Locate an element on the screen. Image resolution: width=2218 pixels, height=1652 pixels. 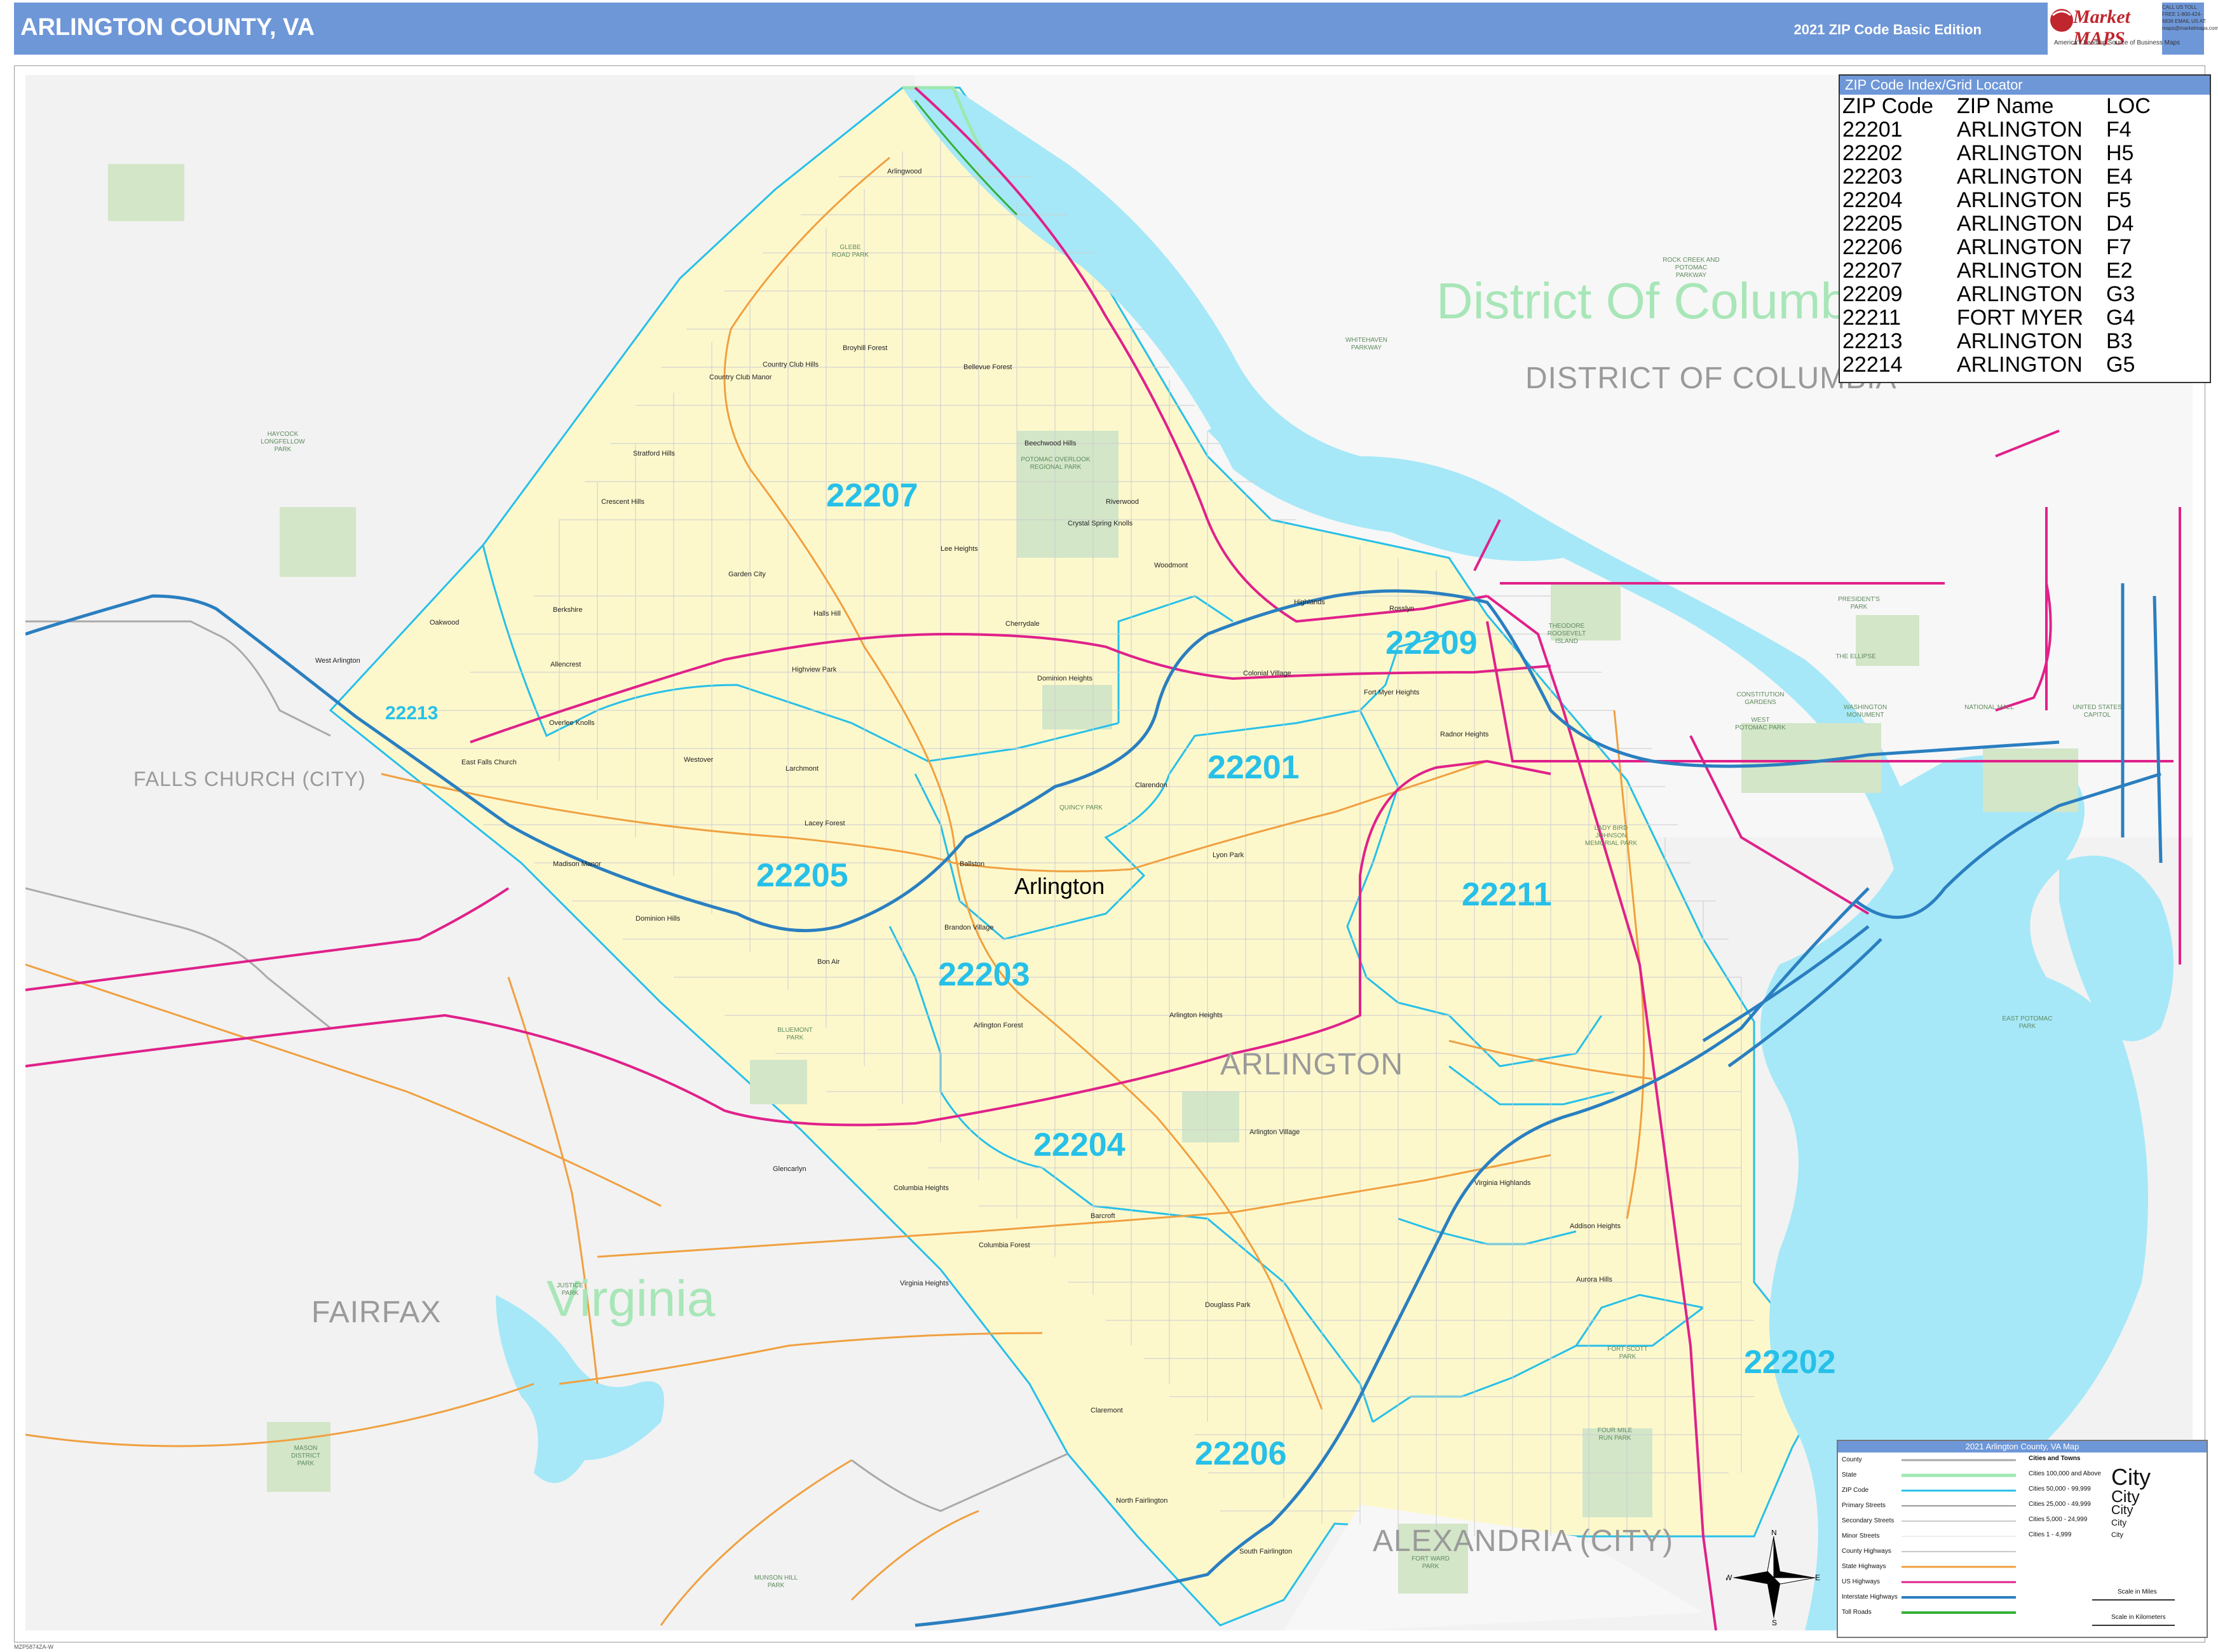
county-label-falls-church: FALLS CHURCH (CITY) is located at coordinates (249, 779).